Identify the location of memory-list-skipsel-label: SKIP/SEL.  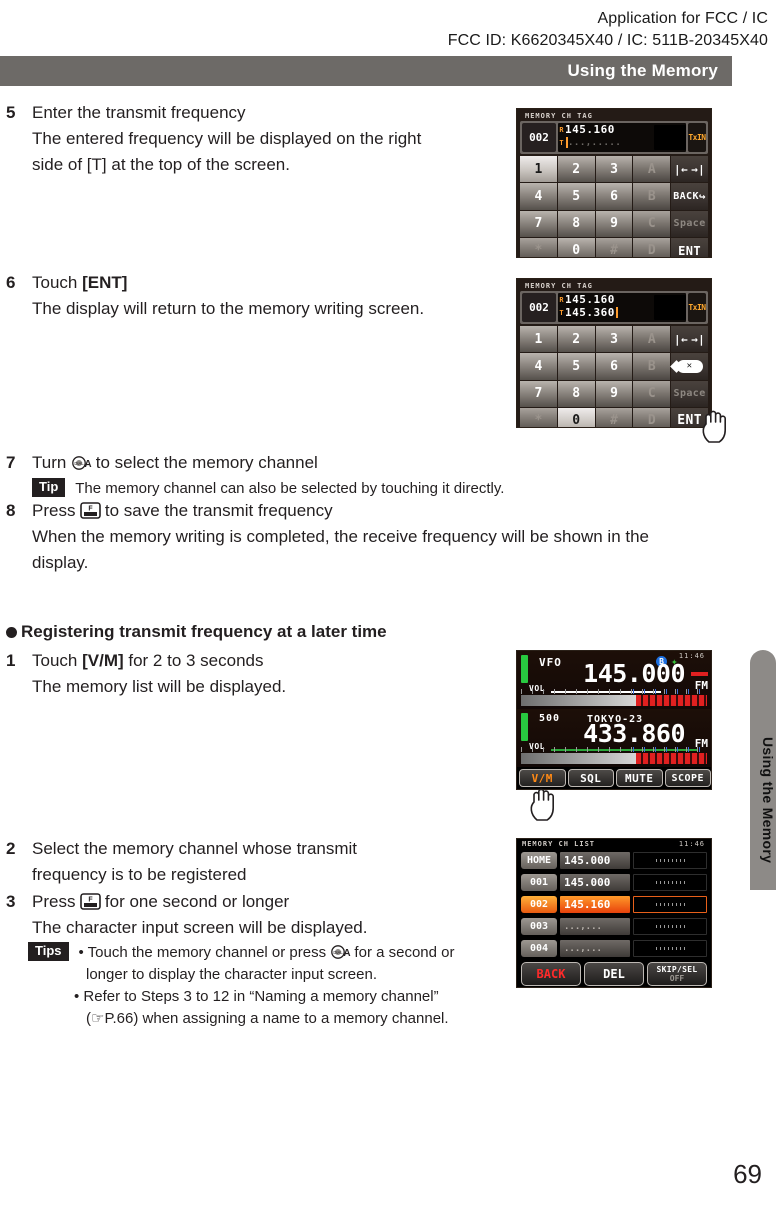
(677, 969).